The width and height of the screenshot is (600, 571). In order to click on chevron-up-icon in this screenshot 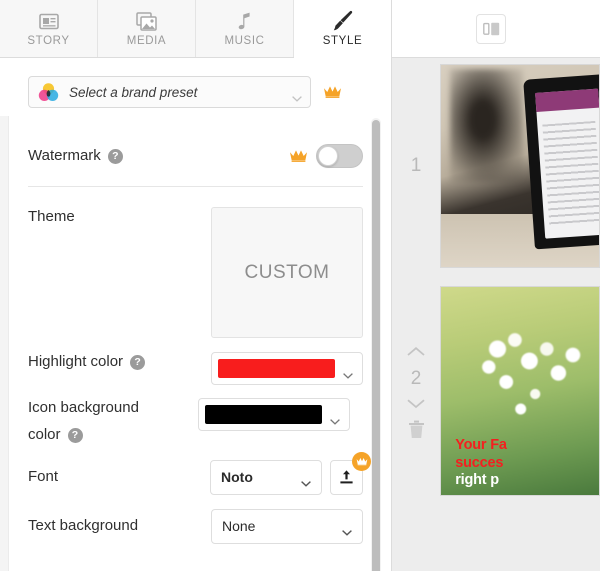, I will do `click(416, 353)`.